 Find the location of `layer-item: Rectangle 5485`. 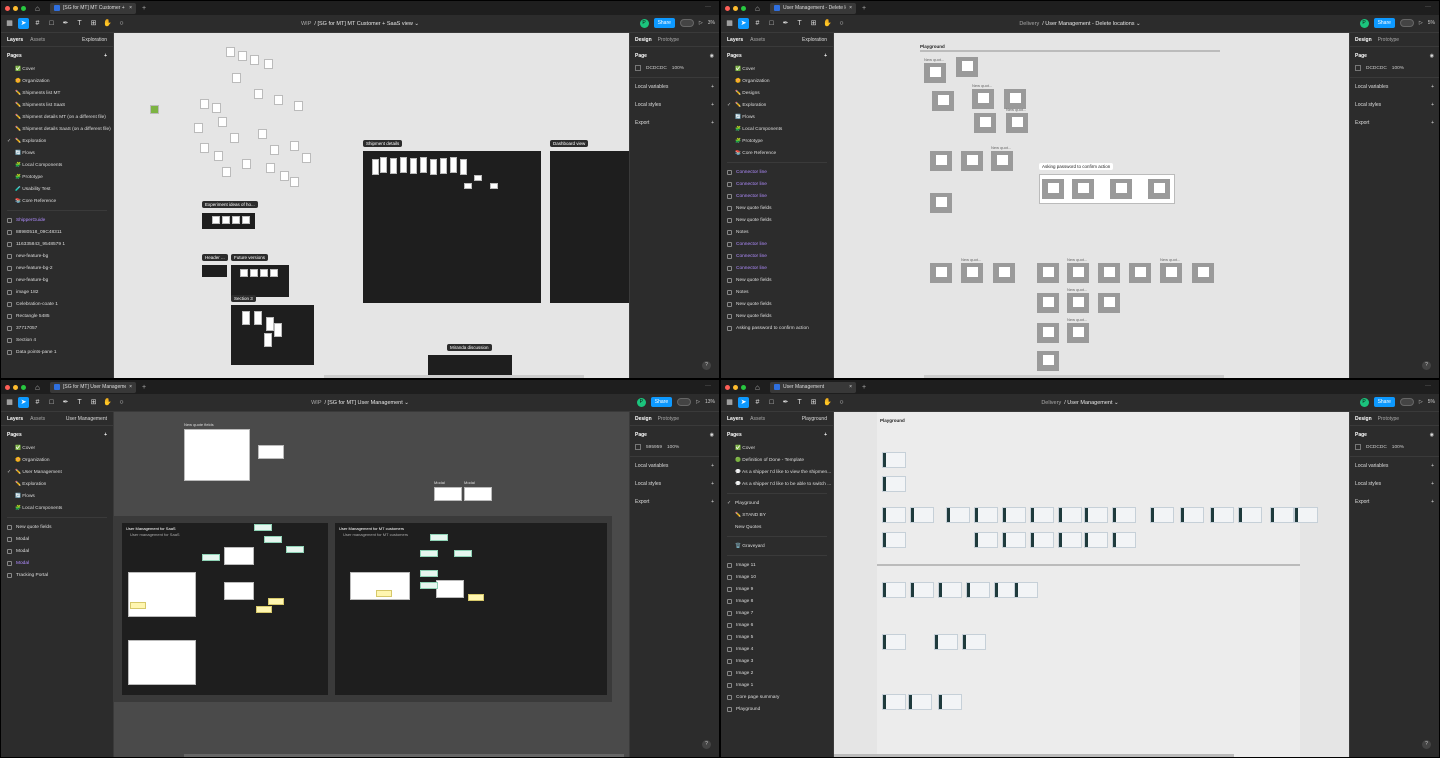

layer-item: Rectangle 5485 is located at coordinates (57, 316).